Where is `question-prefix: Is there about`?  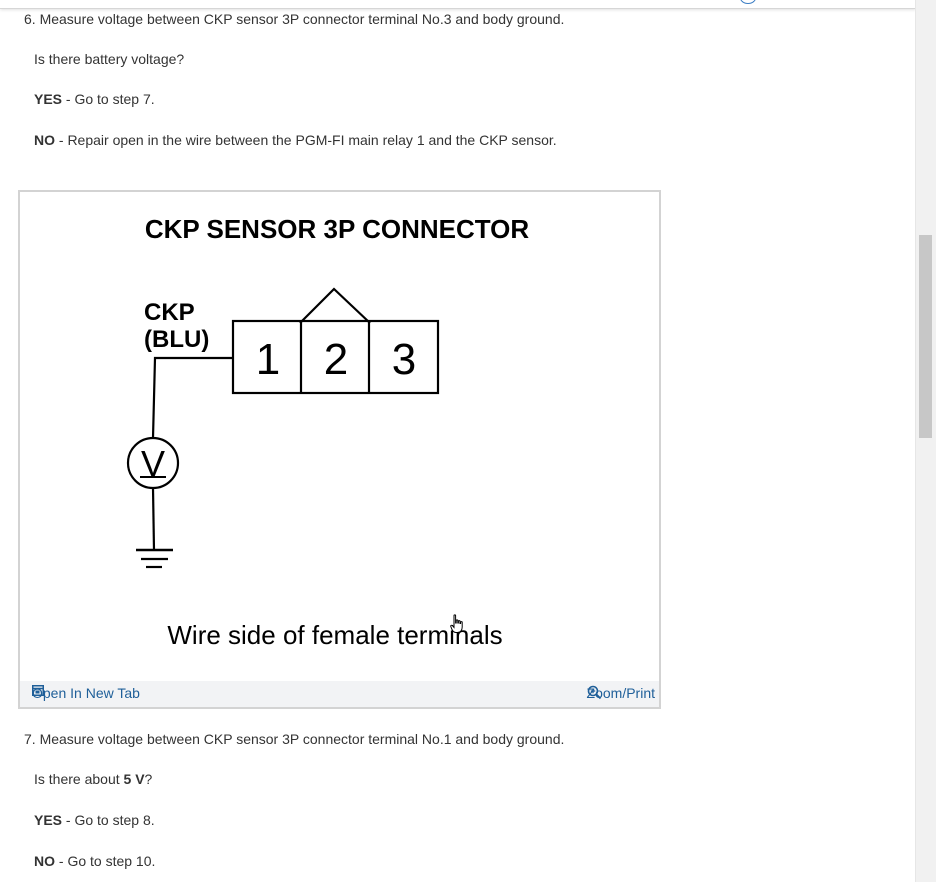 question-prefix: Is there about is located at coordinates (79, 779).